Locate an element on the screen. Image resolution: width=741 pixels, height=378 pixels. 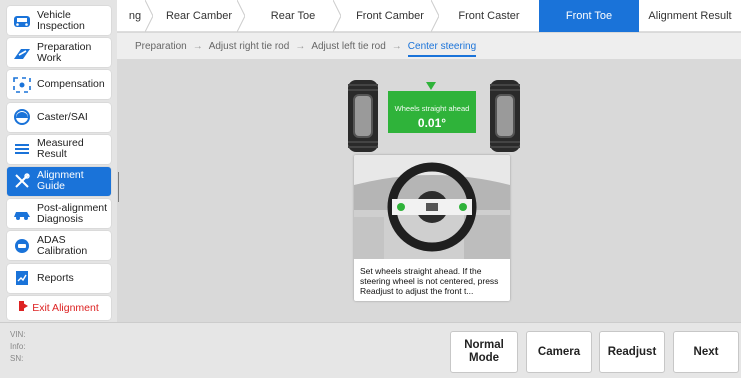
sidebar-item-compensation: Compensation is located at coordinates (59, 85).